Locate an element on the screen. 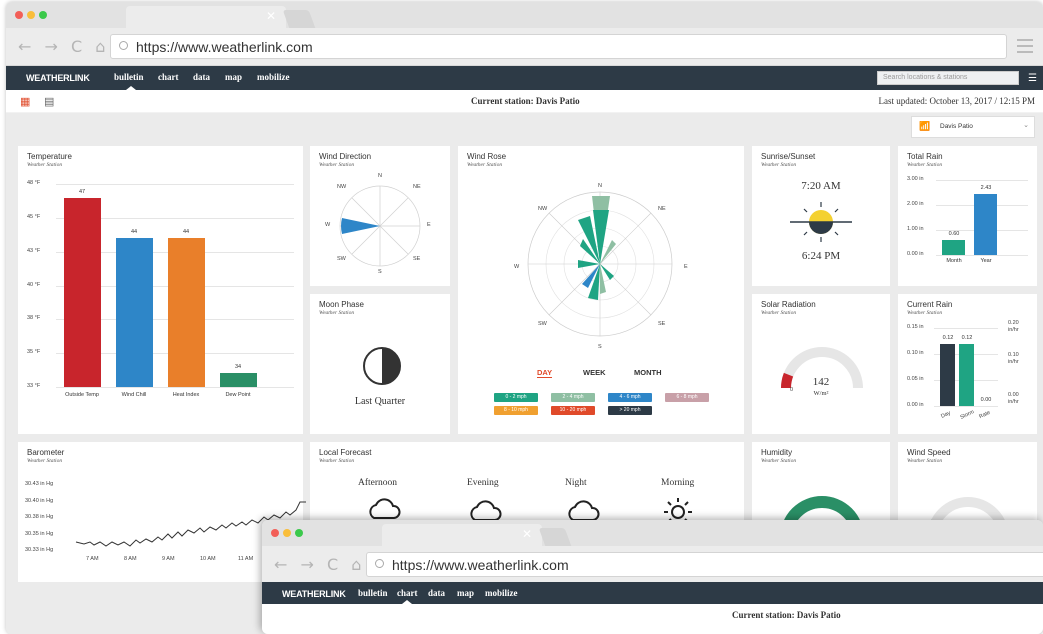  grid-view-icon: ▦ is located at coordinates (25, 101).